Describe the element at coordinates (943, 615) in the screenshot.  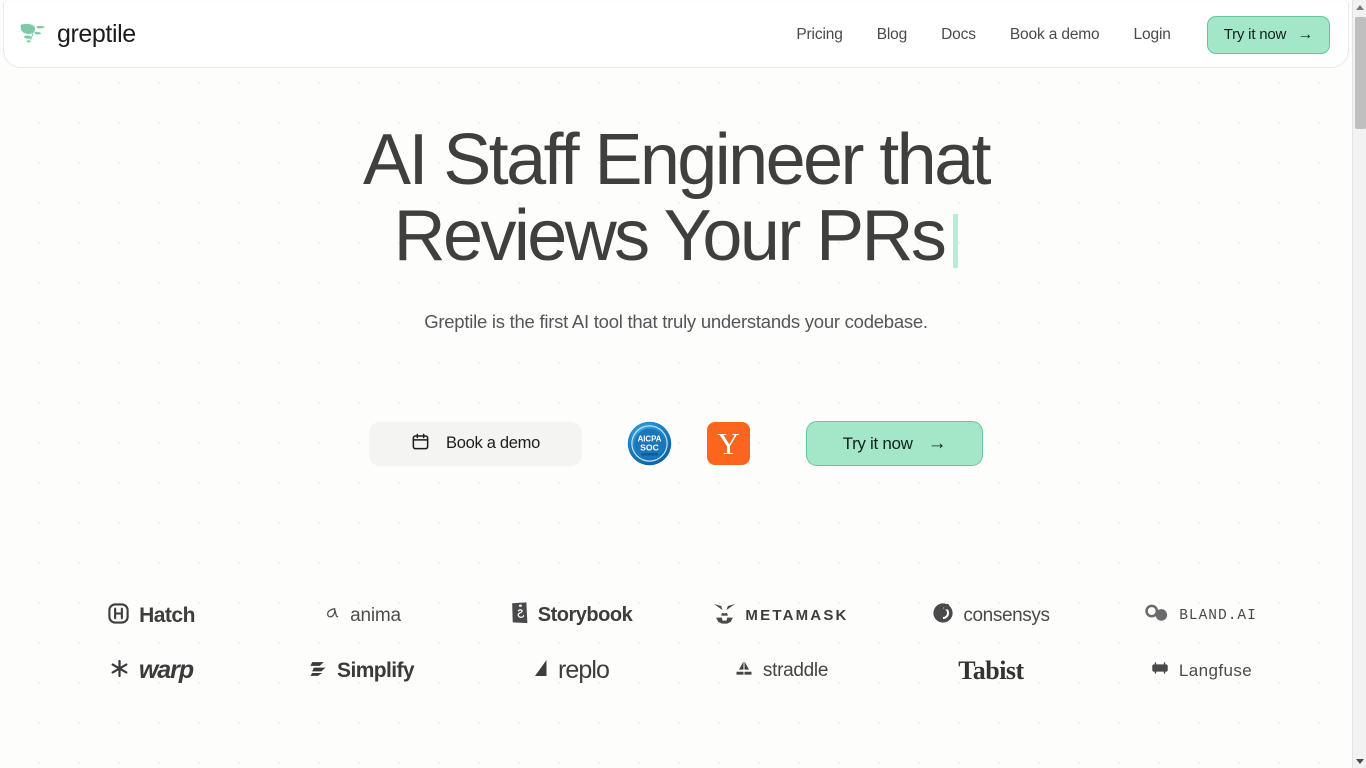
I see `consensys-icon` at that location.